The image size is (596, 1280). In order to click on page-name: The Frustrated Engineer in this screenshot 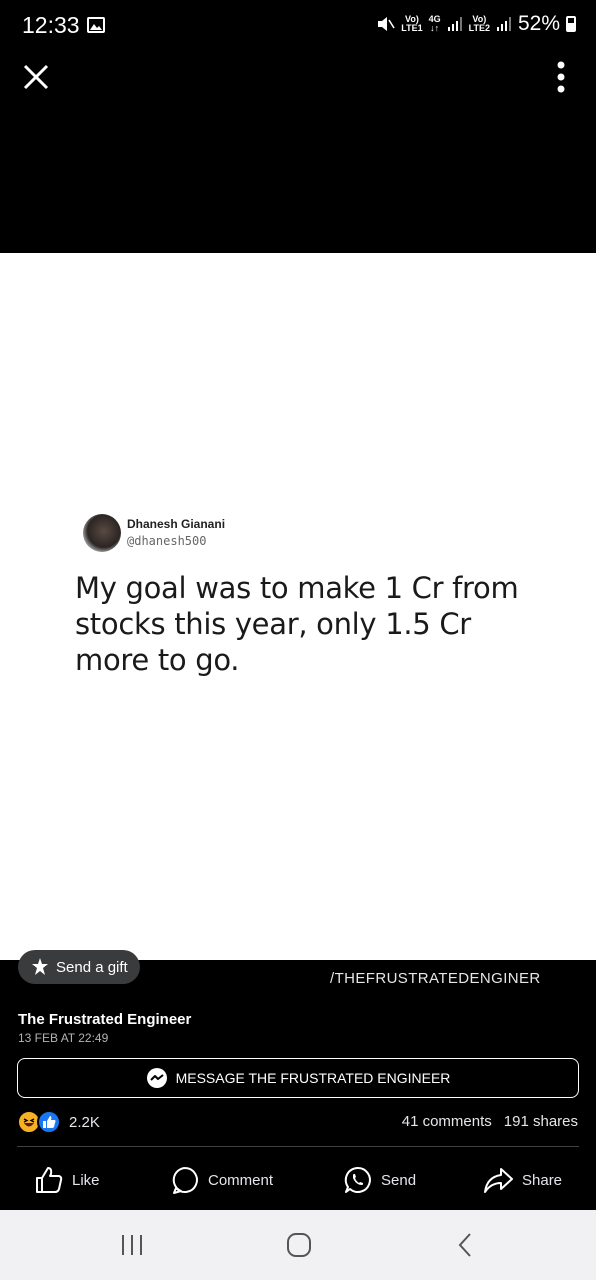, I will do `click(104, 1019)`.